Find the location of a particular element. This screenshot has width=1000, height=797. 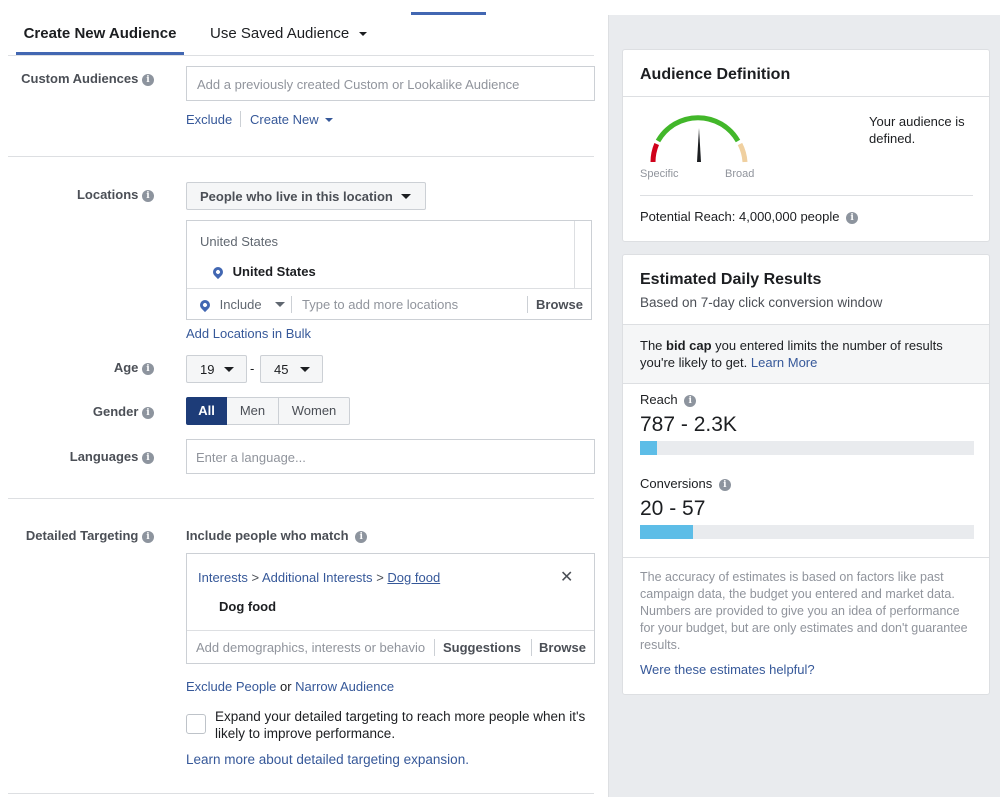

reach-value: 787 - 2.3K is located at coordinates (688, 424).